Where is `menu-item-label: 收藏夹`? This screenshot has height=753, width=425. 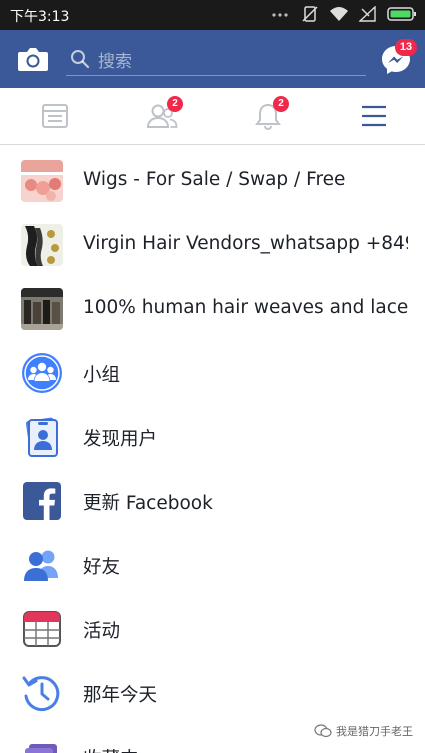 menu-item-label: 收藏夹 is located at coordinates (245, 749).